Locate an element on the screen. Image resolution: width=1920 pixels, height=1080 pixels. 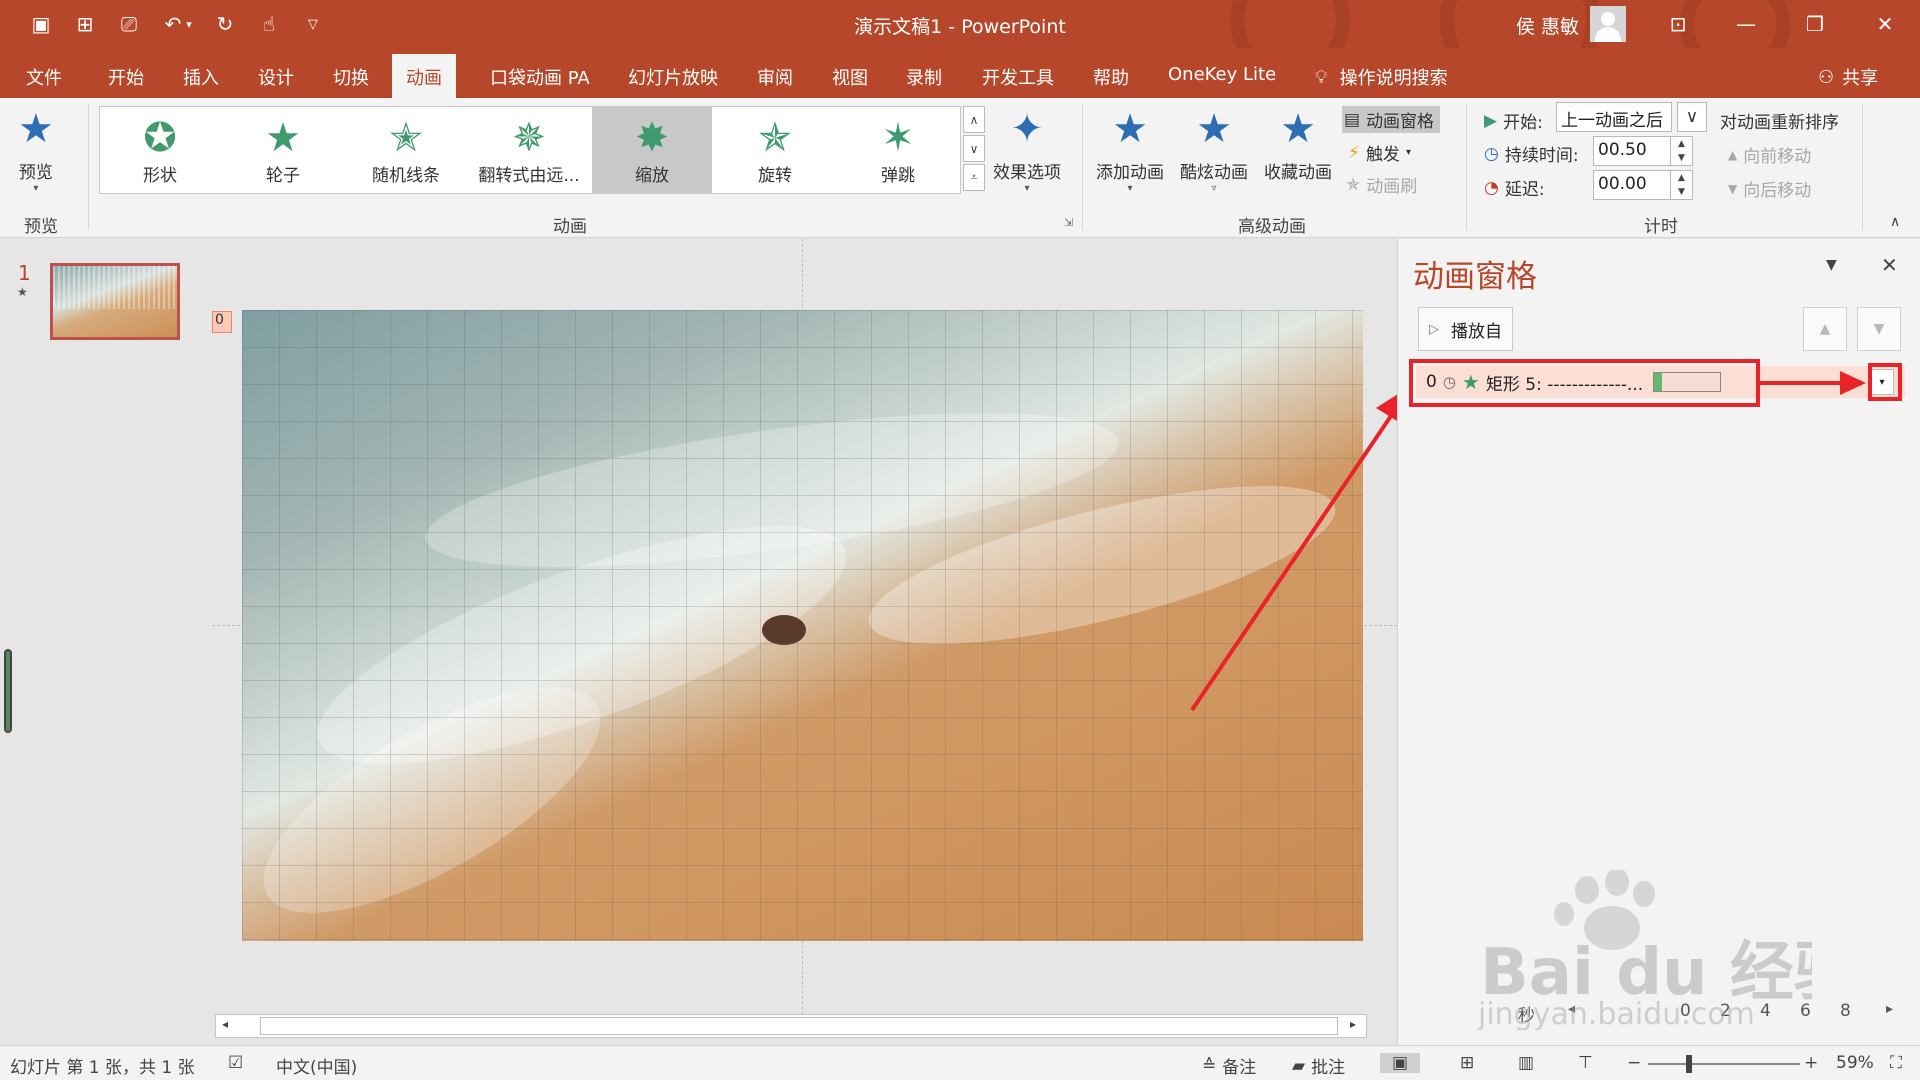
tab-help: 帮助 is located at coordinates (1111, 77).